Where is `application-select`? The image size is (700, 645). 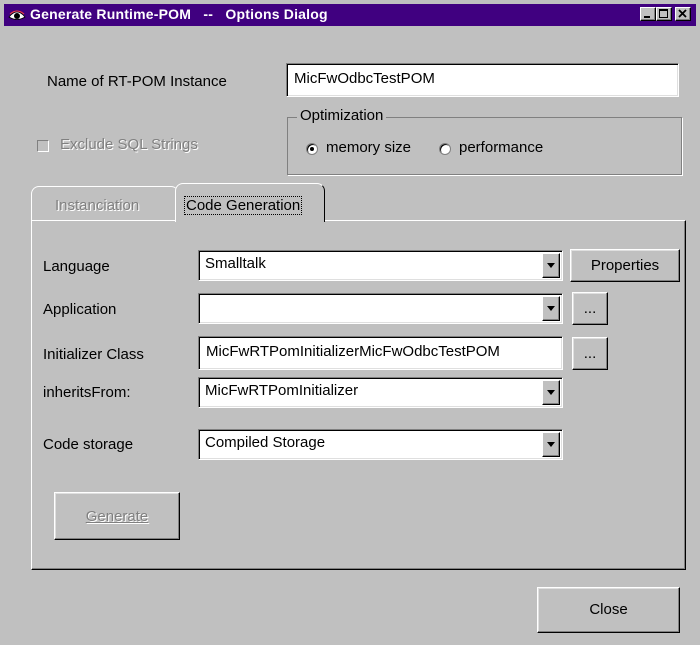 application-select is located at coordinates (380, 308).